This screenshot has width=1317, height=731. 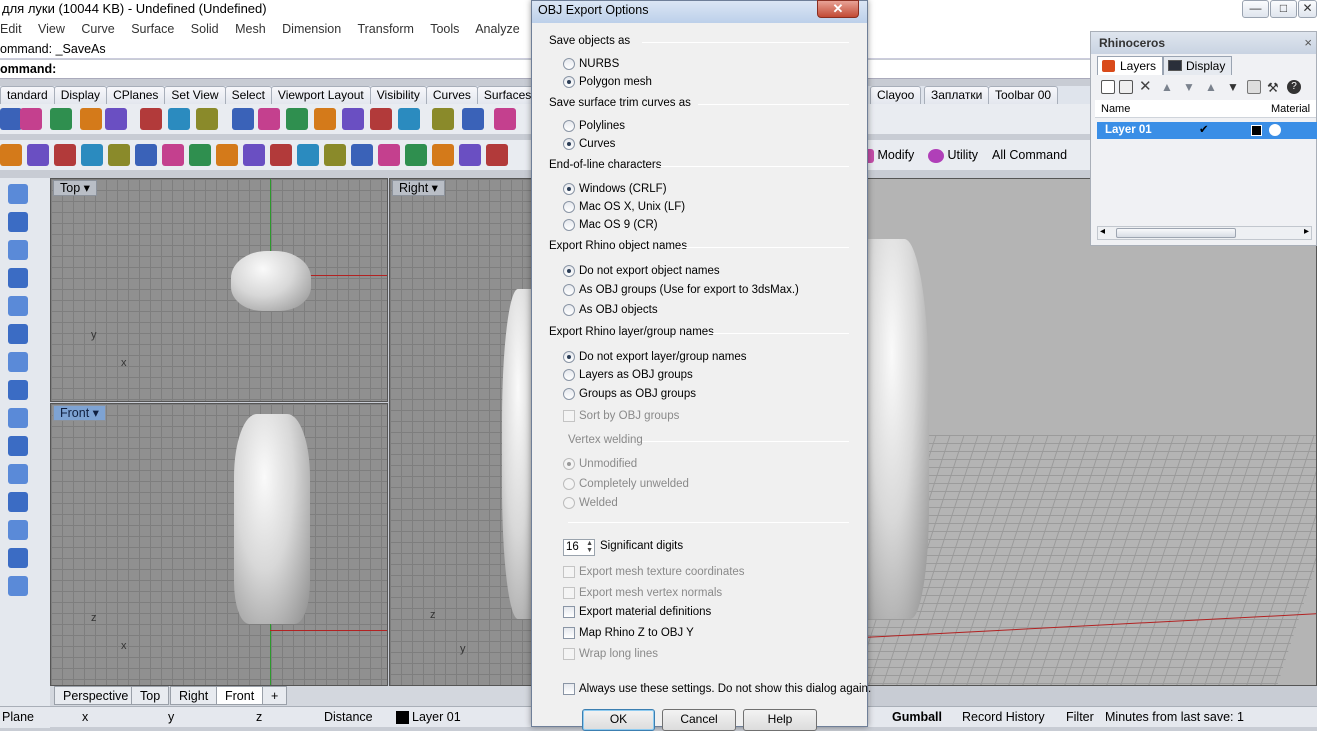 I want to click on mesh-object-perspective, so click(x=898, y=429).